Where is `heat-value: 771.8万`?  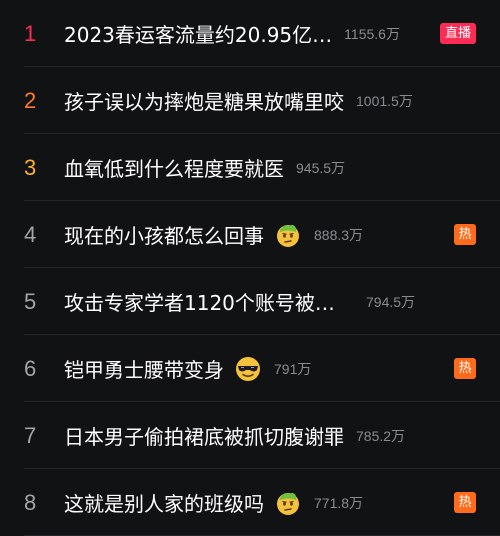
heat-value: 771.8万 is located at coordinates (339, 502).